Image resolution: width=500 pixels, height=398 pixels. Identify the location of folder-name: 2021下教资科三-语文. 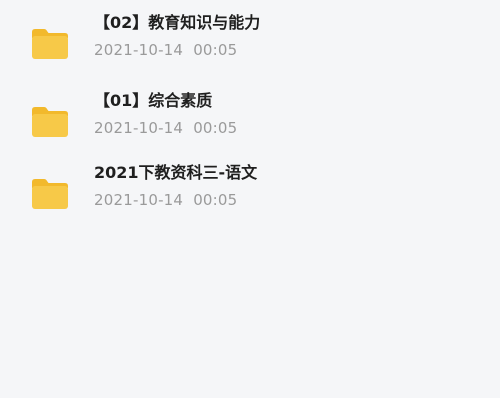
(176, 172).